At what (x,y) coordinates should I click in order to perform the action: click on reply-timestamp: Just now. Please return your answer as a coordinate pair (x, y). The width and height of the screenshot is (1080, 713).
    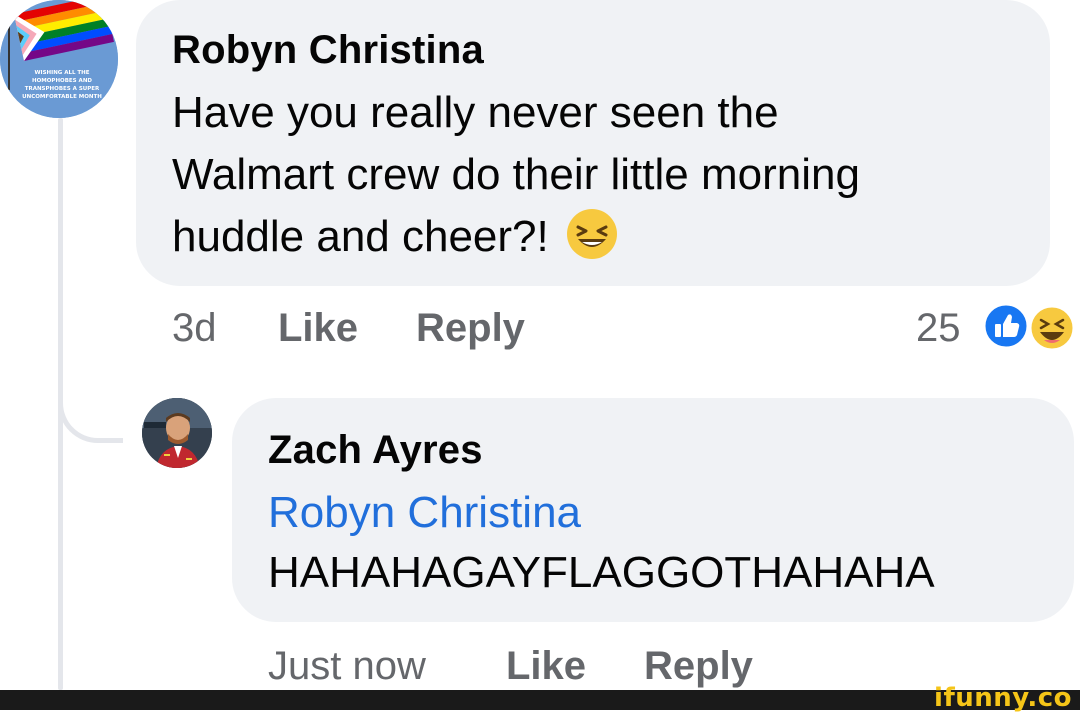
    Looking at the image, I should click on (347, 666).